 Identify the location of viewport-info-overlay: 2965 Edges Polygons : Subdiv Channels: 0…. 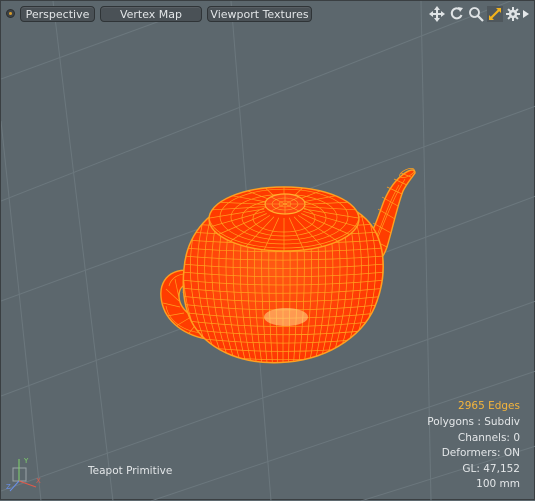
(473, 446).